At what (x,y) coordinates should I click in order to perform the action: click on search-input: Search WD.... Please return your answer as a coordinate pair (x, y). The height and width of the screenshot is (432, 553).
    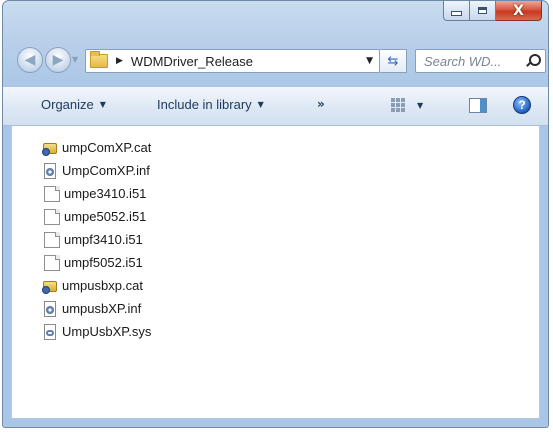
    Looking at the image, I should click on (480, 61).